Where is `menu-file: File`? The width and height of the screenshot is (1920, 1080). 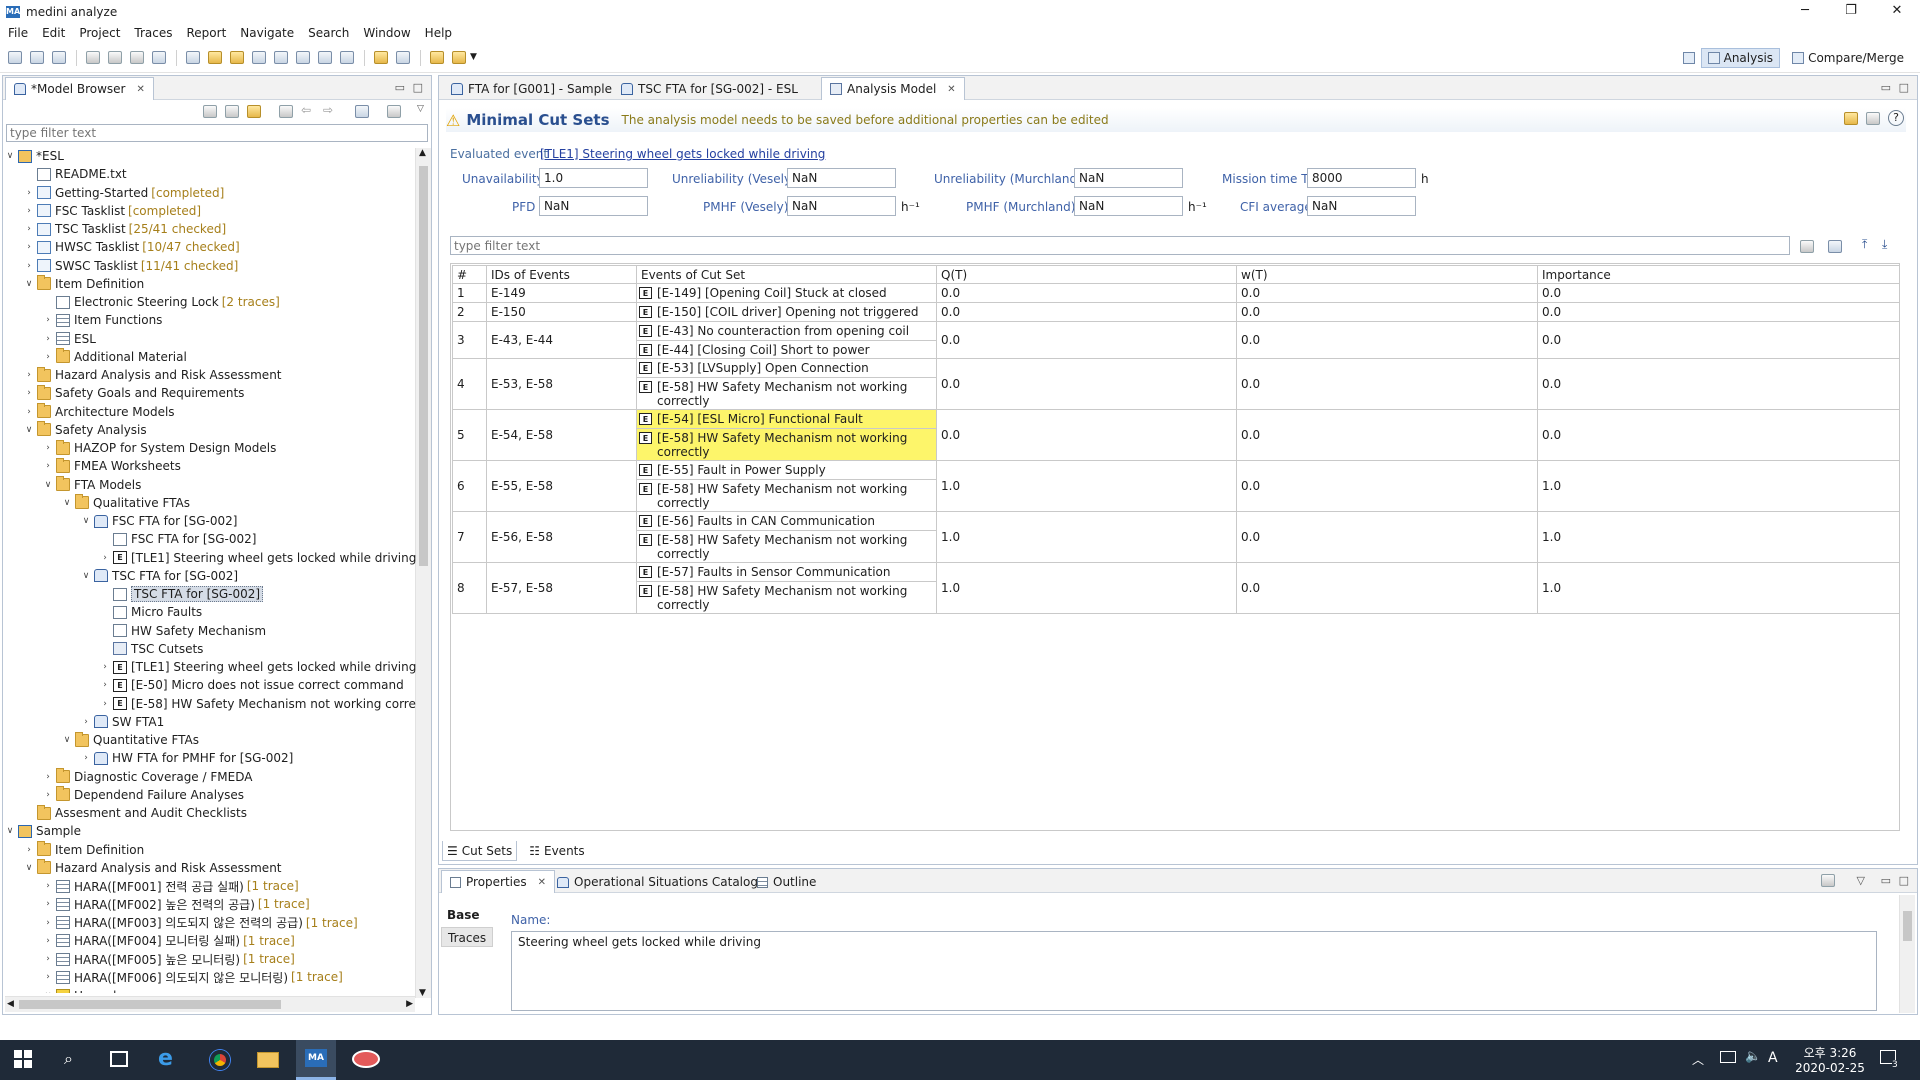
menu-file: File is located at coordinates (18, 33).